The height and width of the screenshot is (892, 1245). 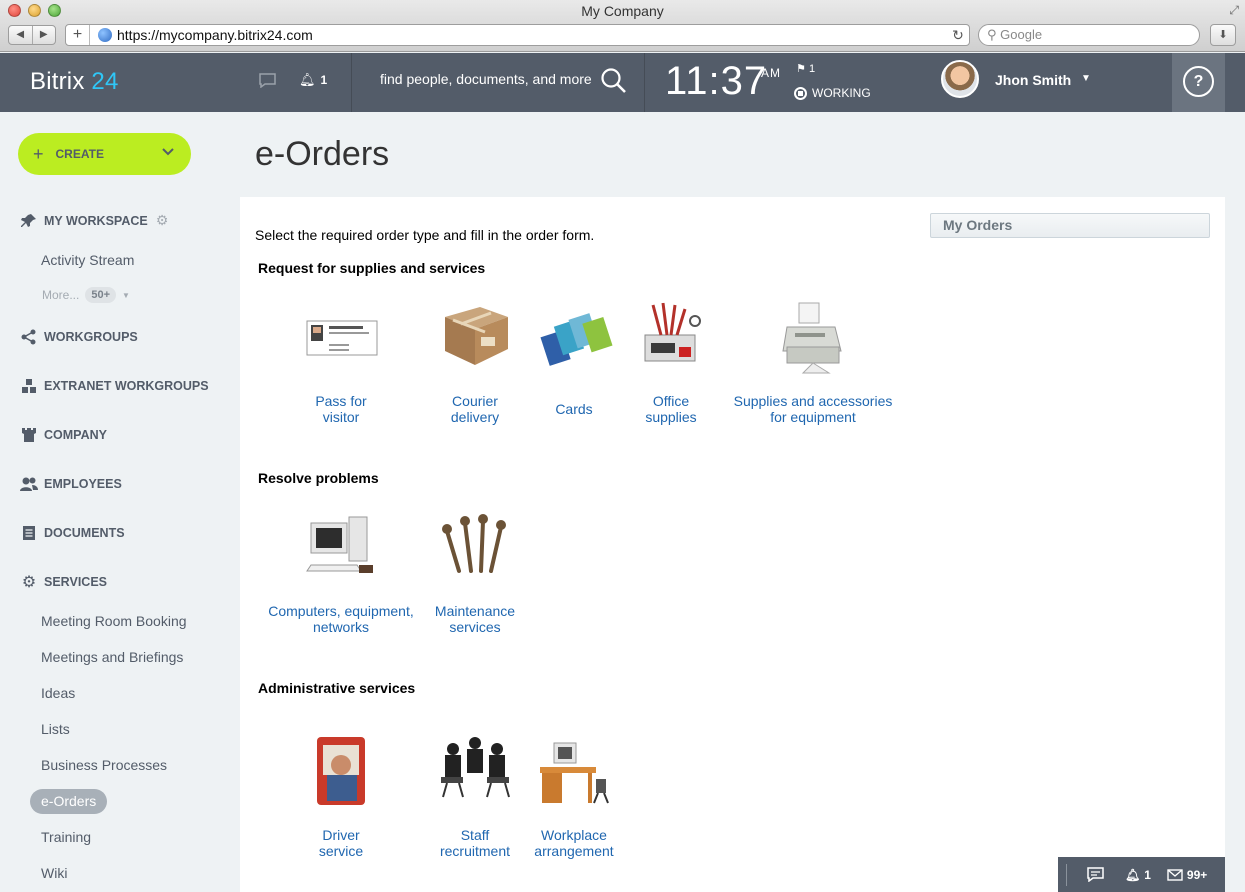 What do you see at coordinates (112, 657) in the screenshot?
I see `sidebar-item-meetings-briefings: Meetings and Briefings` at bounding box center [112, 657].